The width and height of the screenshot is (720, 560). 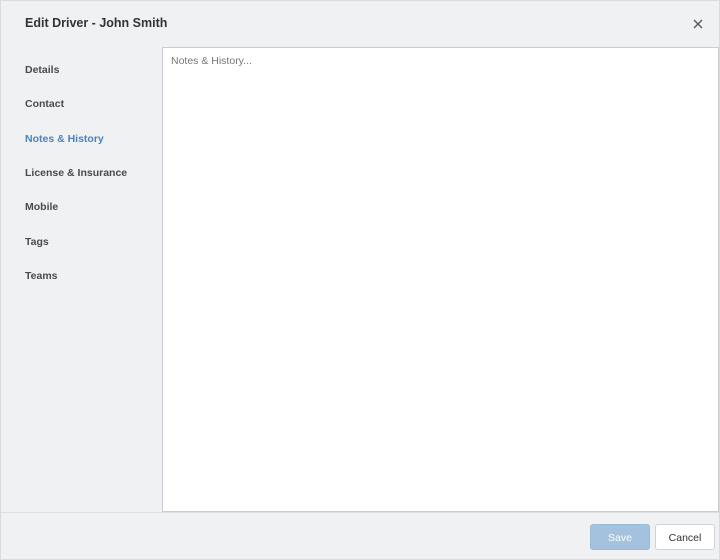 What do you see at coordinates (620, 537) in the screenshot?
I see `save-button: Save` at bounding box center [620, 537].